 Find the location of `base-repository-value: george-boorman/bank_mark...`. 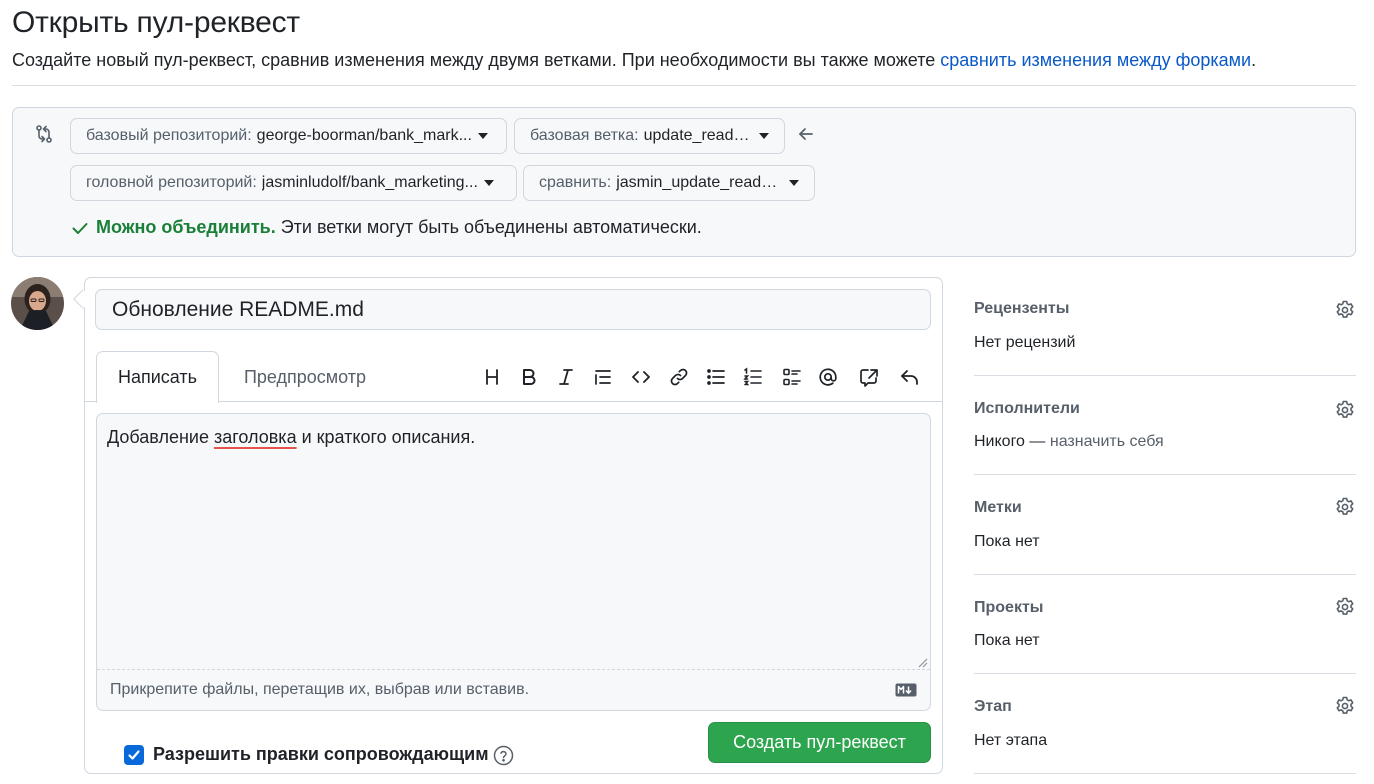

base-repository-value: george-boorman/bank_mark... is located at coordinates (364, 135).